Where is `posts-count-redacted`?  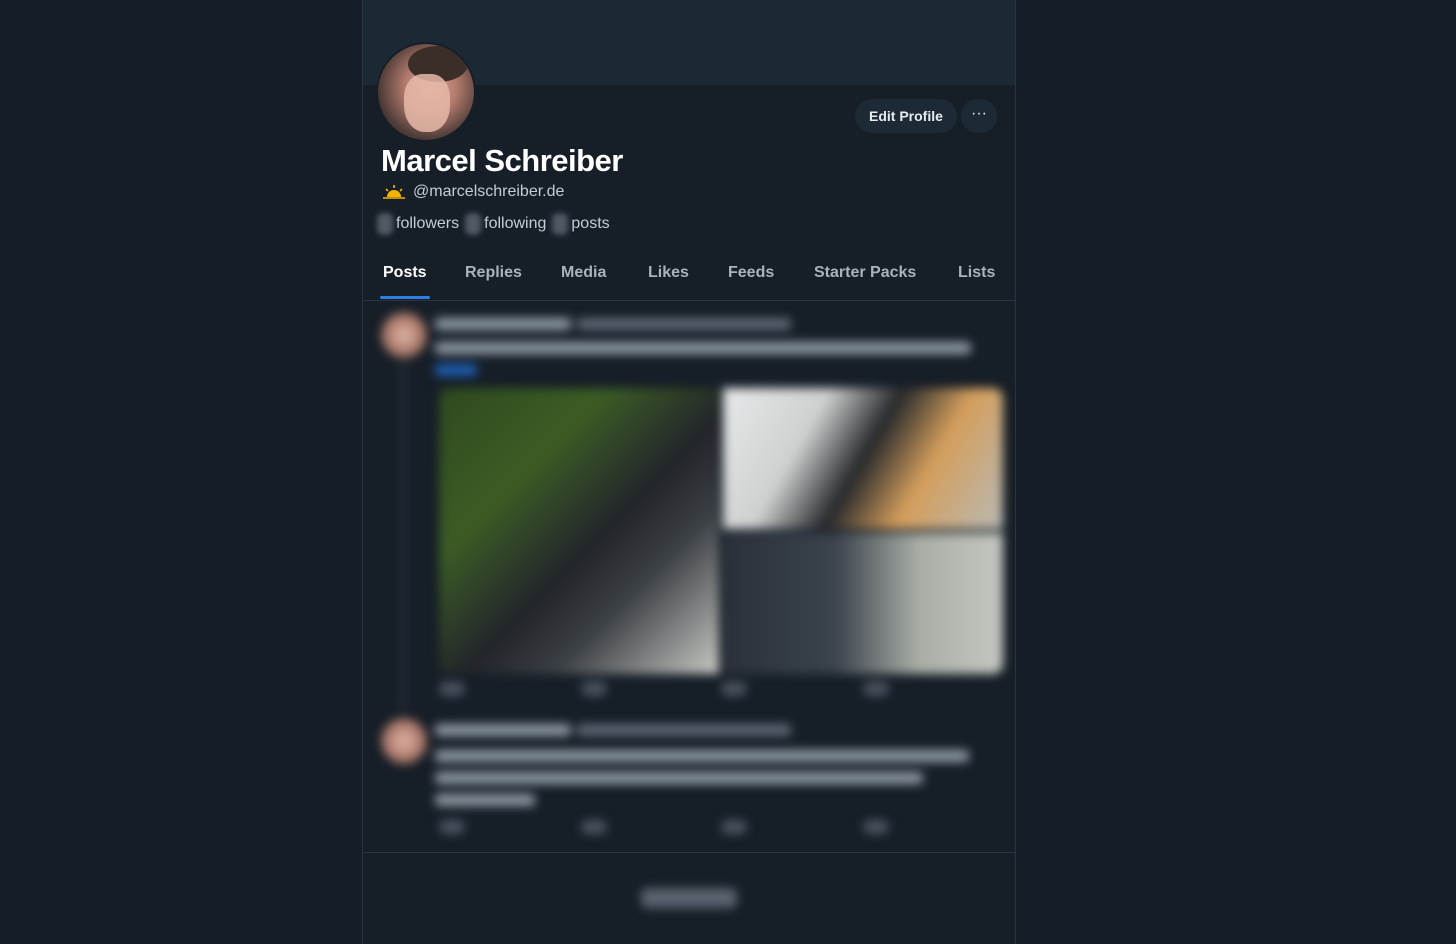 posts-count-redacted is located at coordinates (560, 224).